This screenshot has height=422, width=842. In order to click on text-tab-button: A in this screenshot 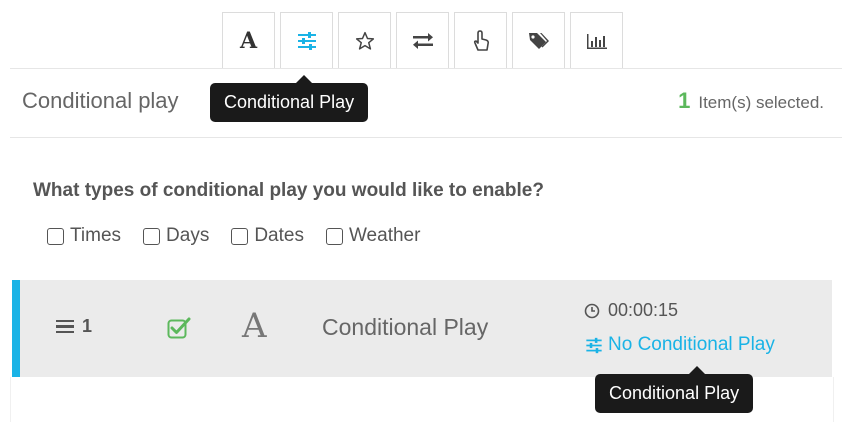, I will do `click(248, 40)`.